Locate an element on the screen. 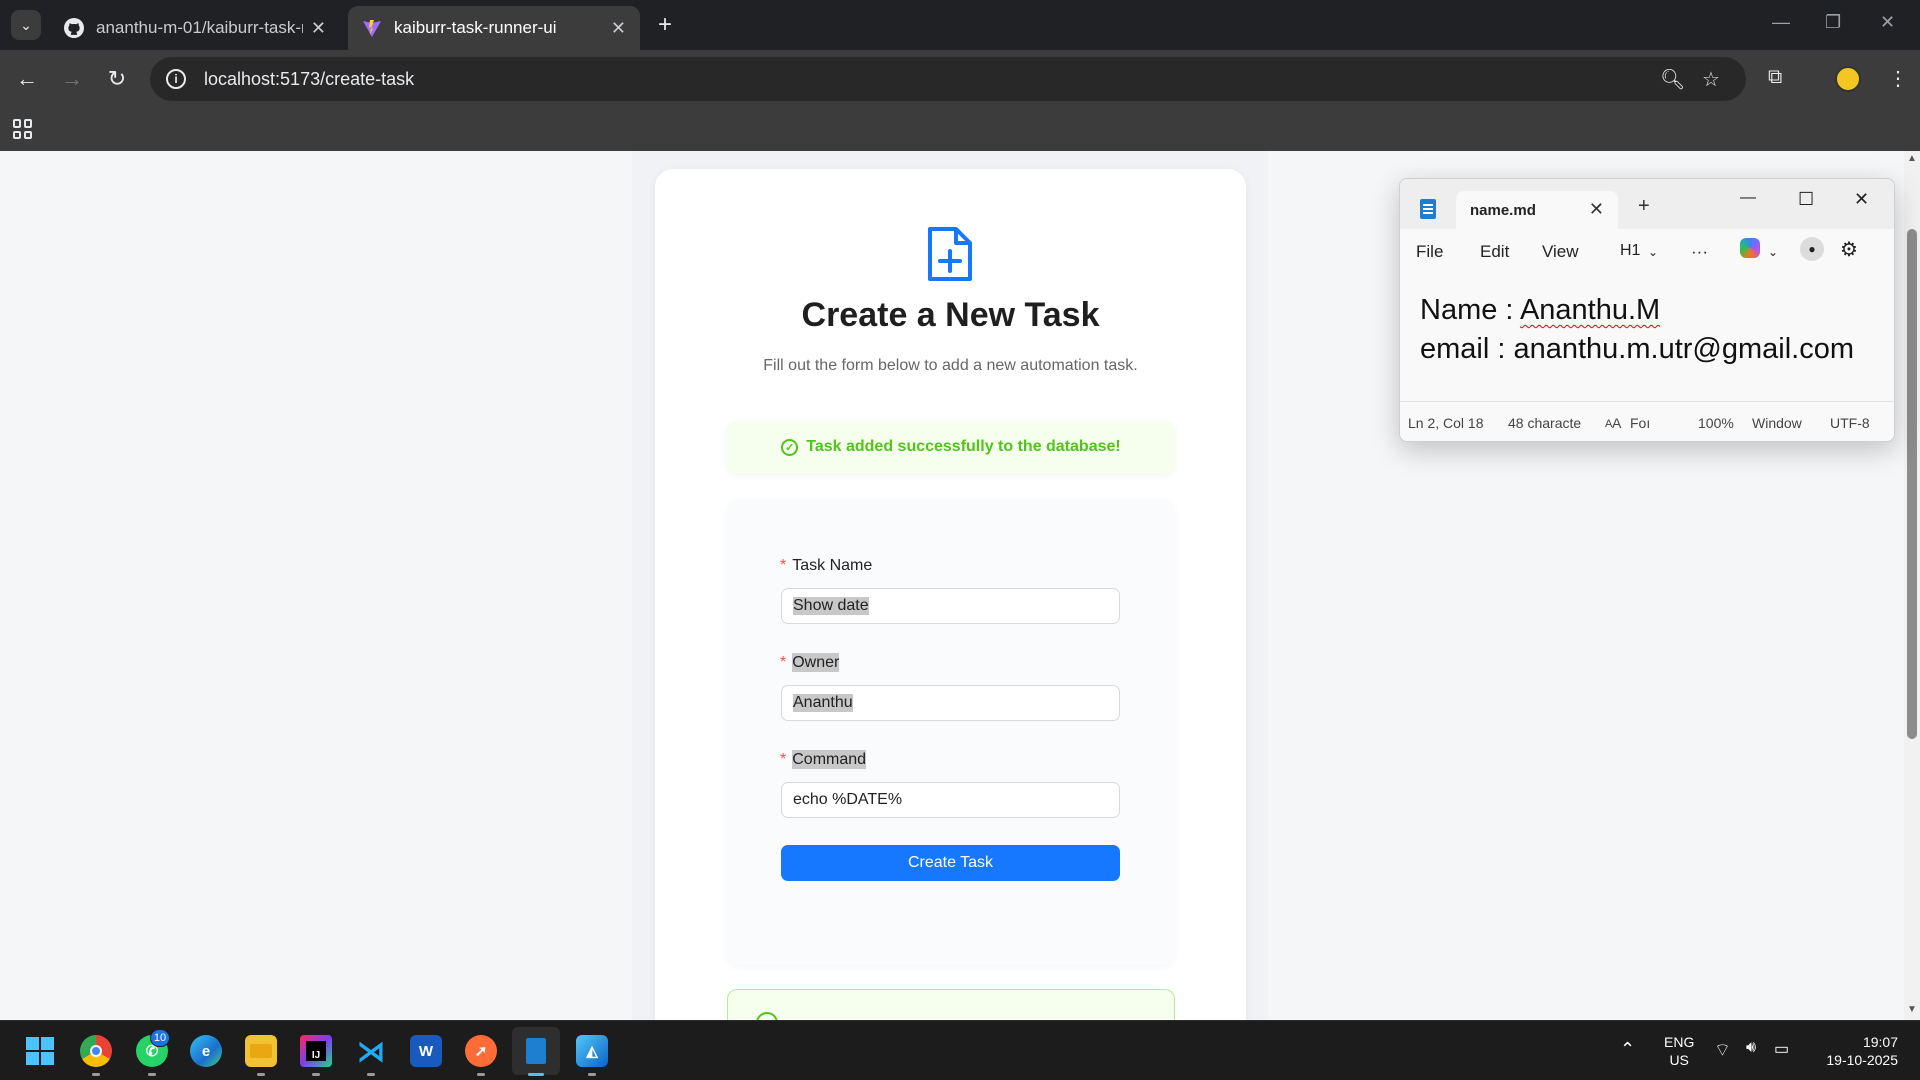 The image size is (1920, 1080). show-hidden-icons: ⌃ is located at coordinates (1627, 1049).